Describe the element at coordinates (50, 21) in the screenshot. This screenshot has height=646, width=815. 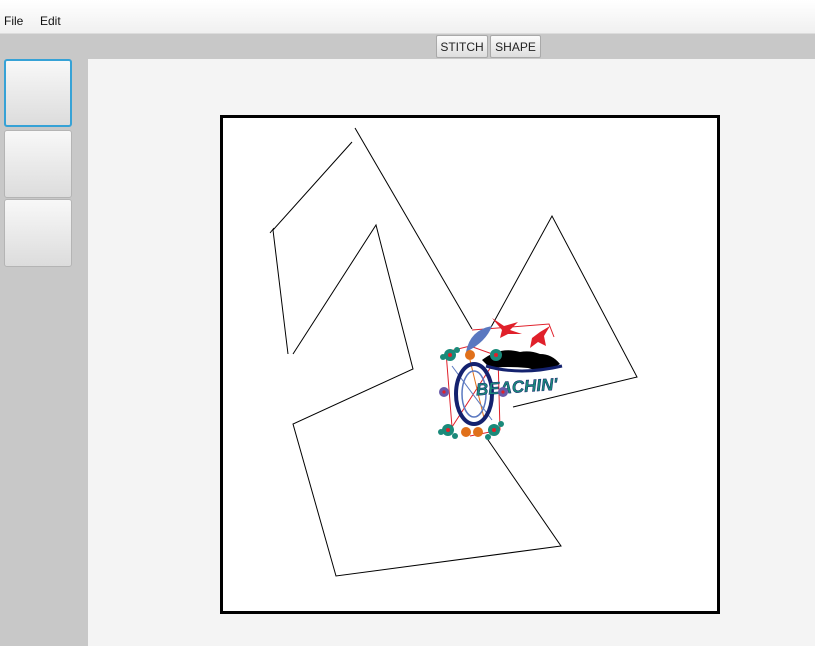
I see `menu-edit: Edit` at that location.